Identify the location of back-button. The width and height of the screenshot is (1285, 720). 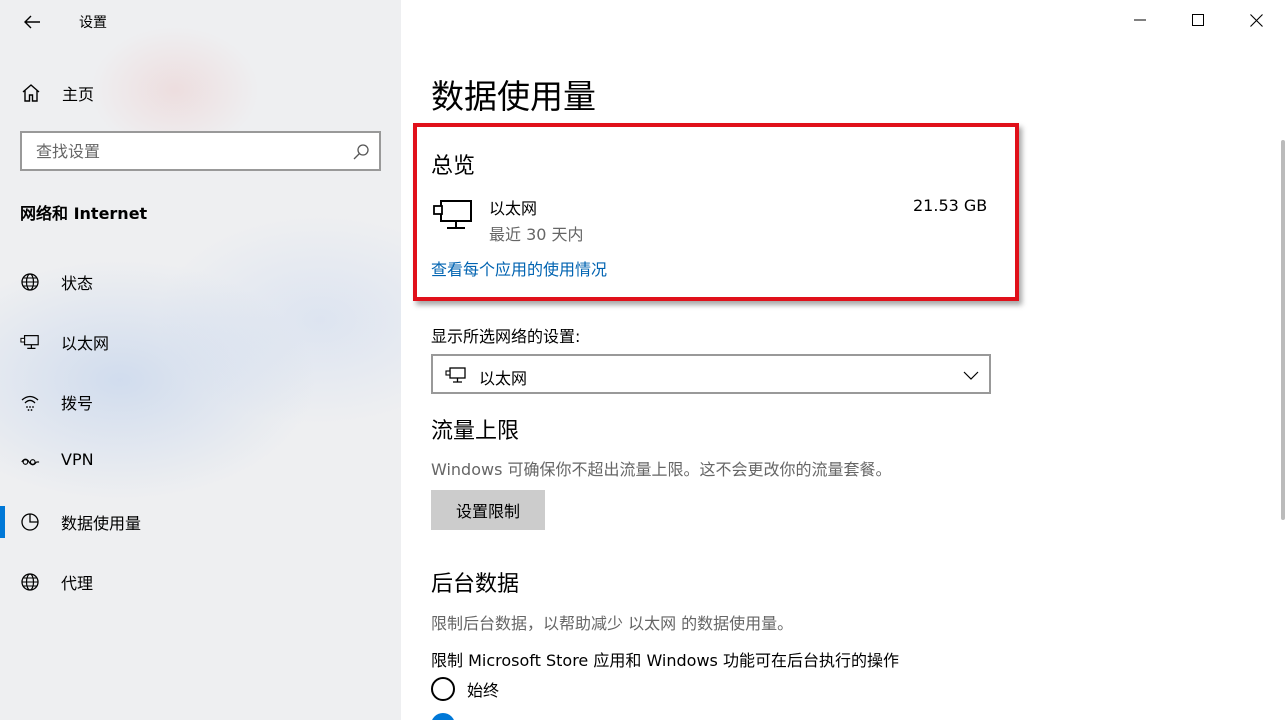
(32, 22).